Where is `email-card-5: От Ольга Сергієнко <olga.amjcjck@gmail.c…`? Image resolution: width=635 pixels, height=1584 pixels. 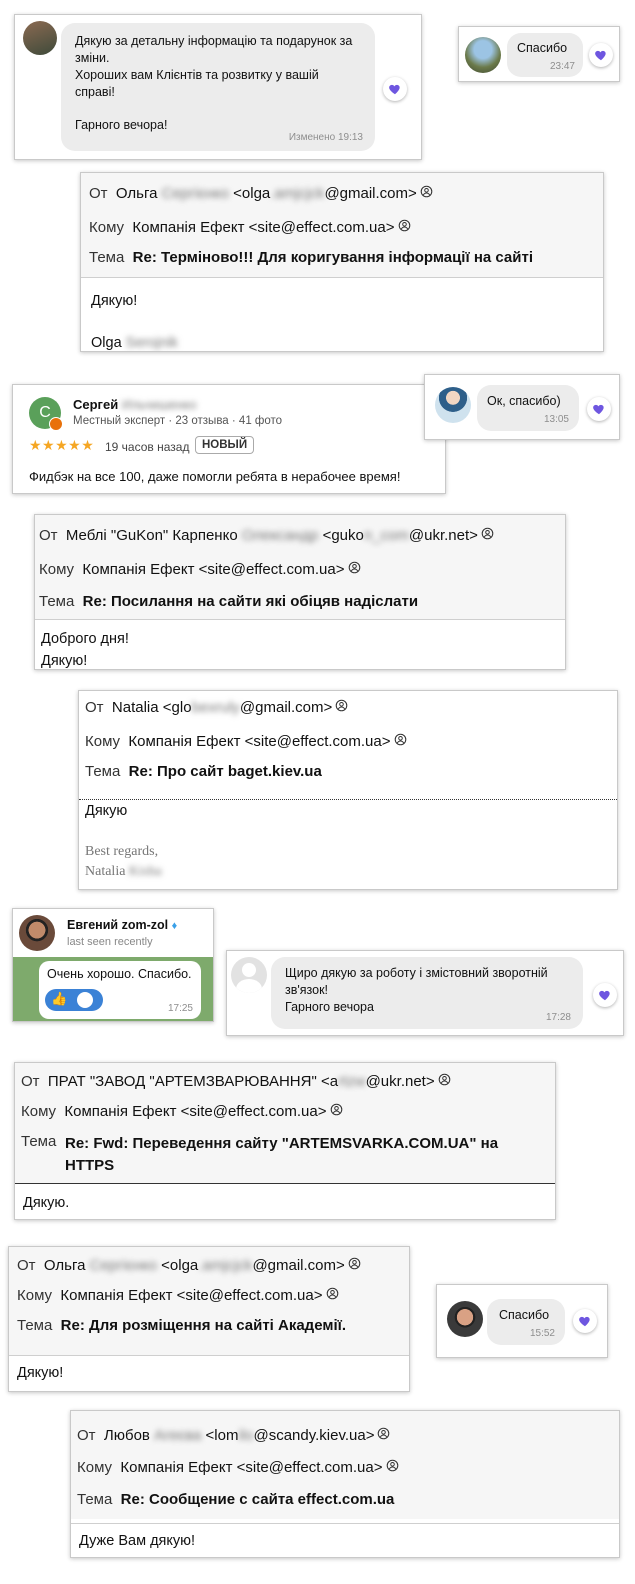
email-card-5: От Ольга Сергієнко <olga.amjcjck@gmail.c… is located at coordinates (209, 1319).